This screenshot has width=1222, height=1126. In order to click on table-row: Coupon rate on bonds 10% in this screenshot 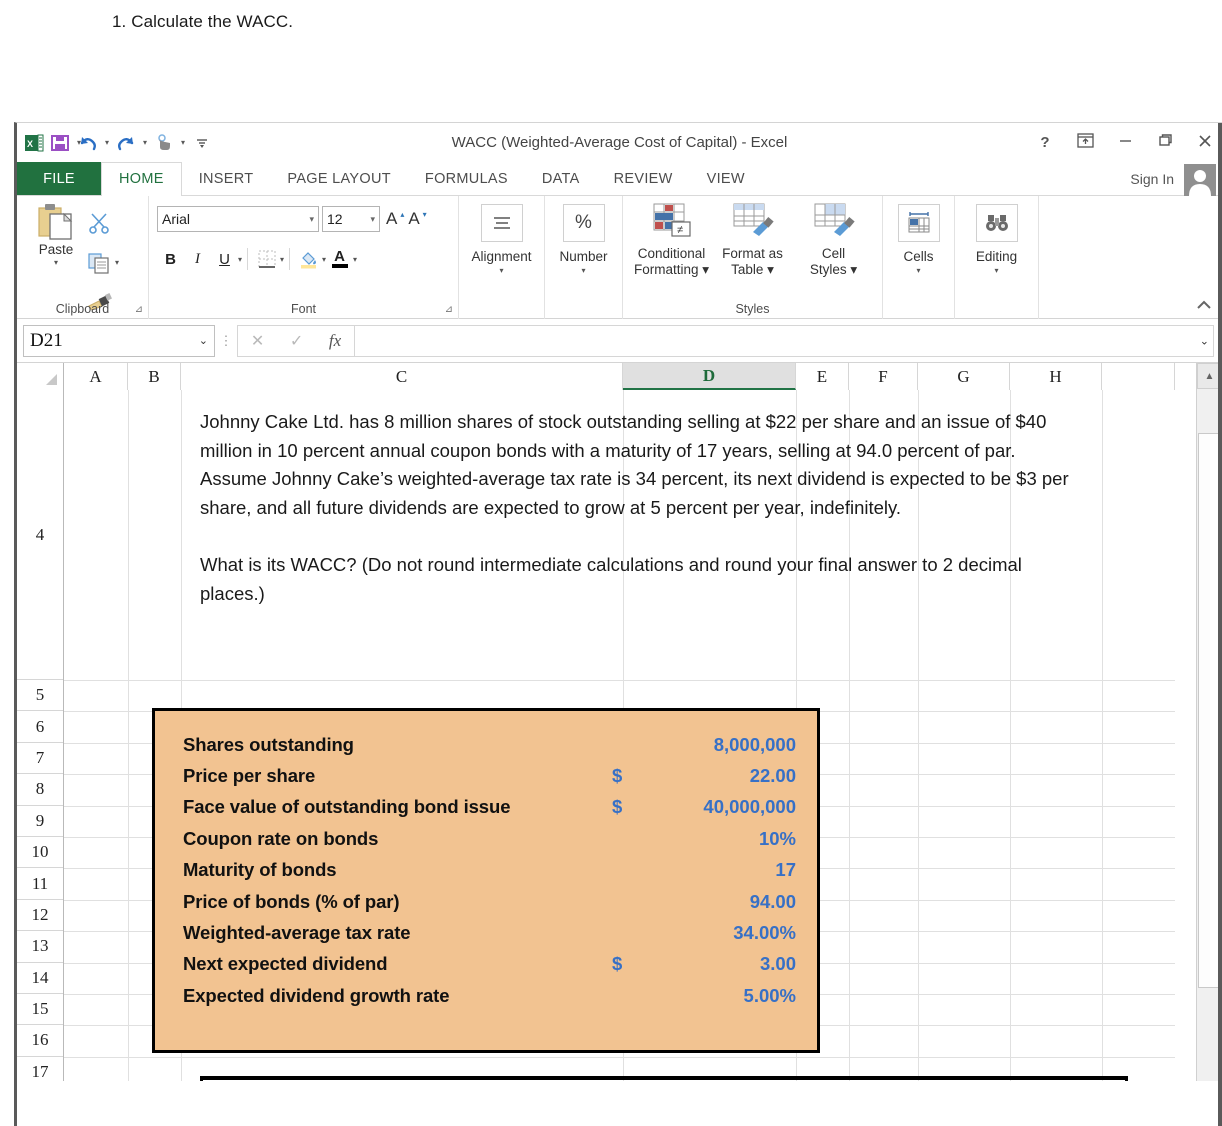, I will do `click(486, 838)`.